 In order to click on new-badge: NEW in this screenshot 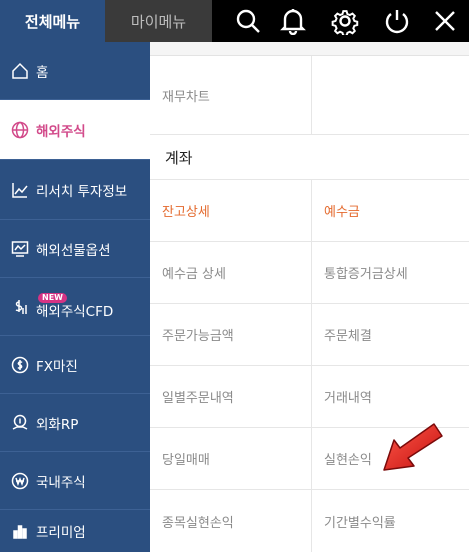, I will do `click(52, 298)`.